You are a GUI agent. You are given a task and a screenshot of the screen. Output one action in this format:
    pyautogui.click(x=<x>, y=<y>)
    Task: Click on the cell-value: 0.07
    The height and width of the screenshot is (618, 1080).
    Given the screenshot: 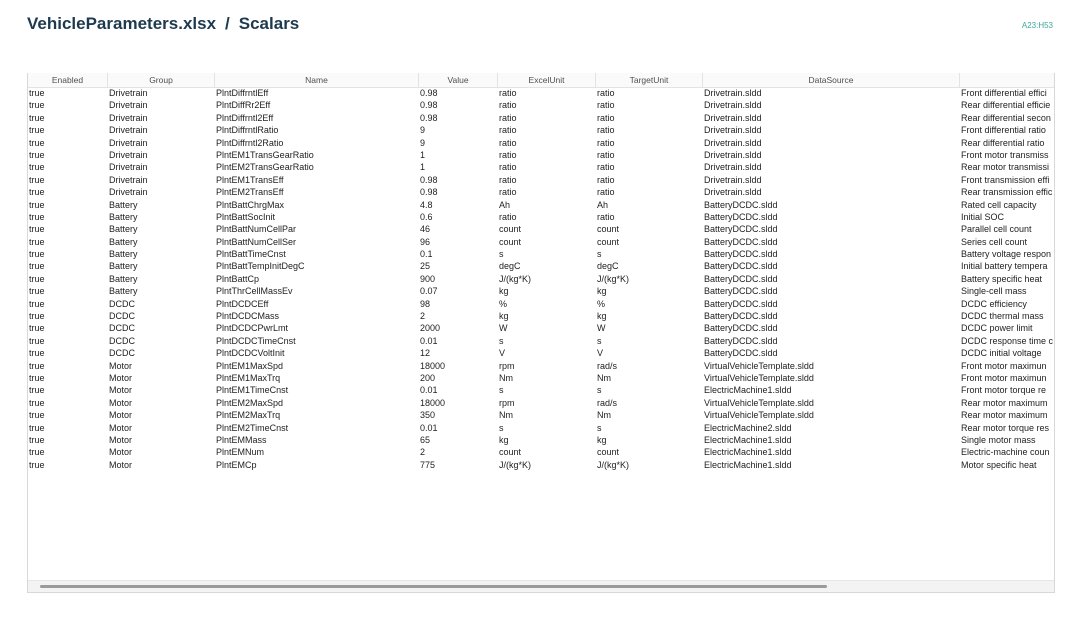 What is the action you would take?
    pyautogui.click(x=458, y=291)
    